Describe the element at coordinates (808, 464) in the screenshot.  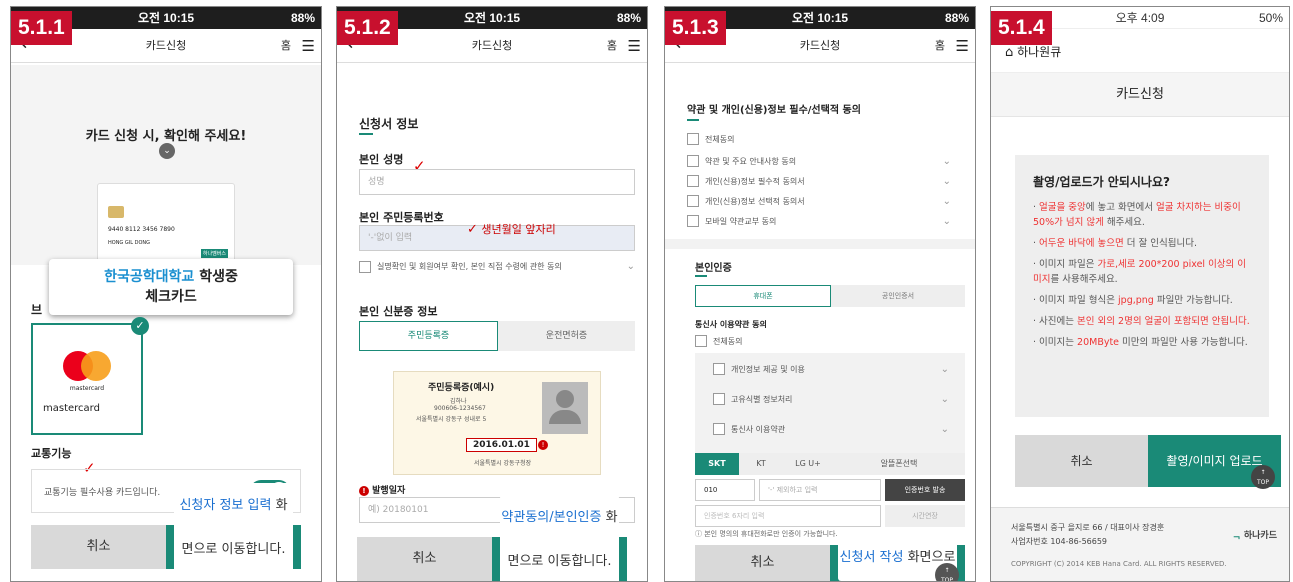
I see `carrier-lgu: LG U+` at that location.